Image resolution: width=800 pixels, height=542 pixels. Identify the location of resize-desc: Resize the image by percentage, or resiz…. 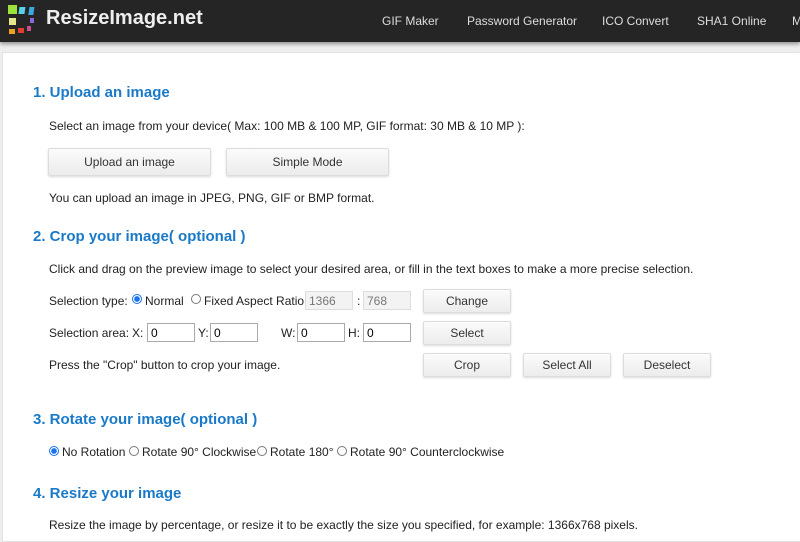
(343, 525).